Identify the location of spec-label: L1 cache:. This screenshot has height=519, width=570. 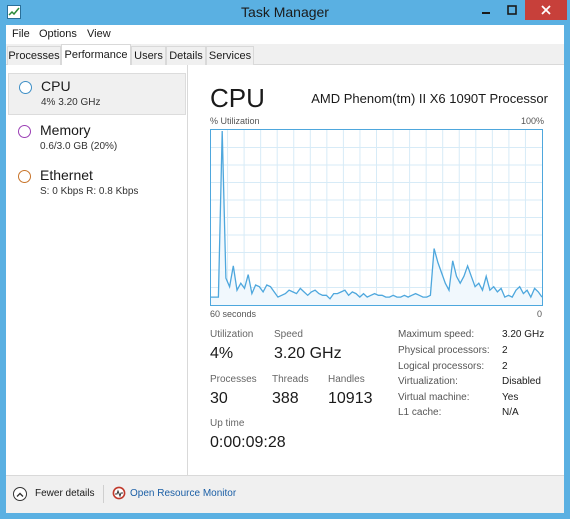
(420, 412).